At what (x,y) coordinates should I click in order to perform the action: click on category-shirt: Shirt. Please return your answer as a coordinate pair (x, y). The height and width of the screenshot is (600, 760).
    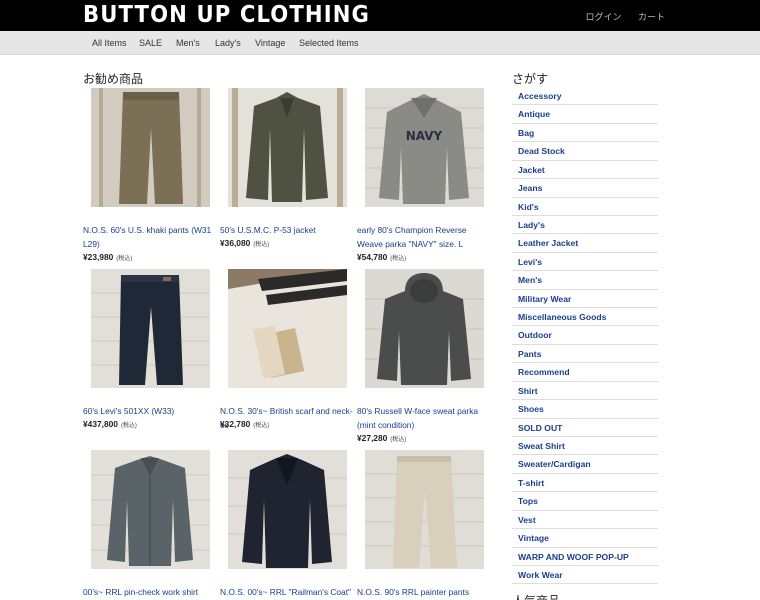
    Looking at the image, I should click on (585, 391).